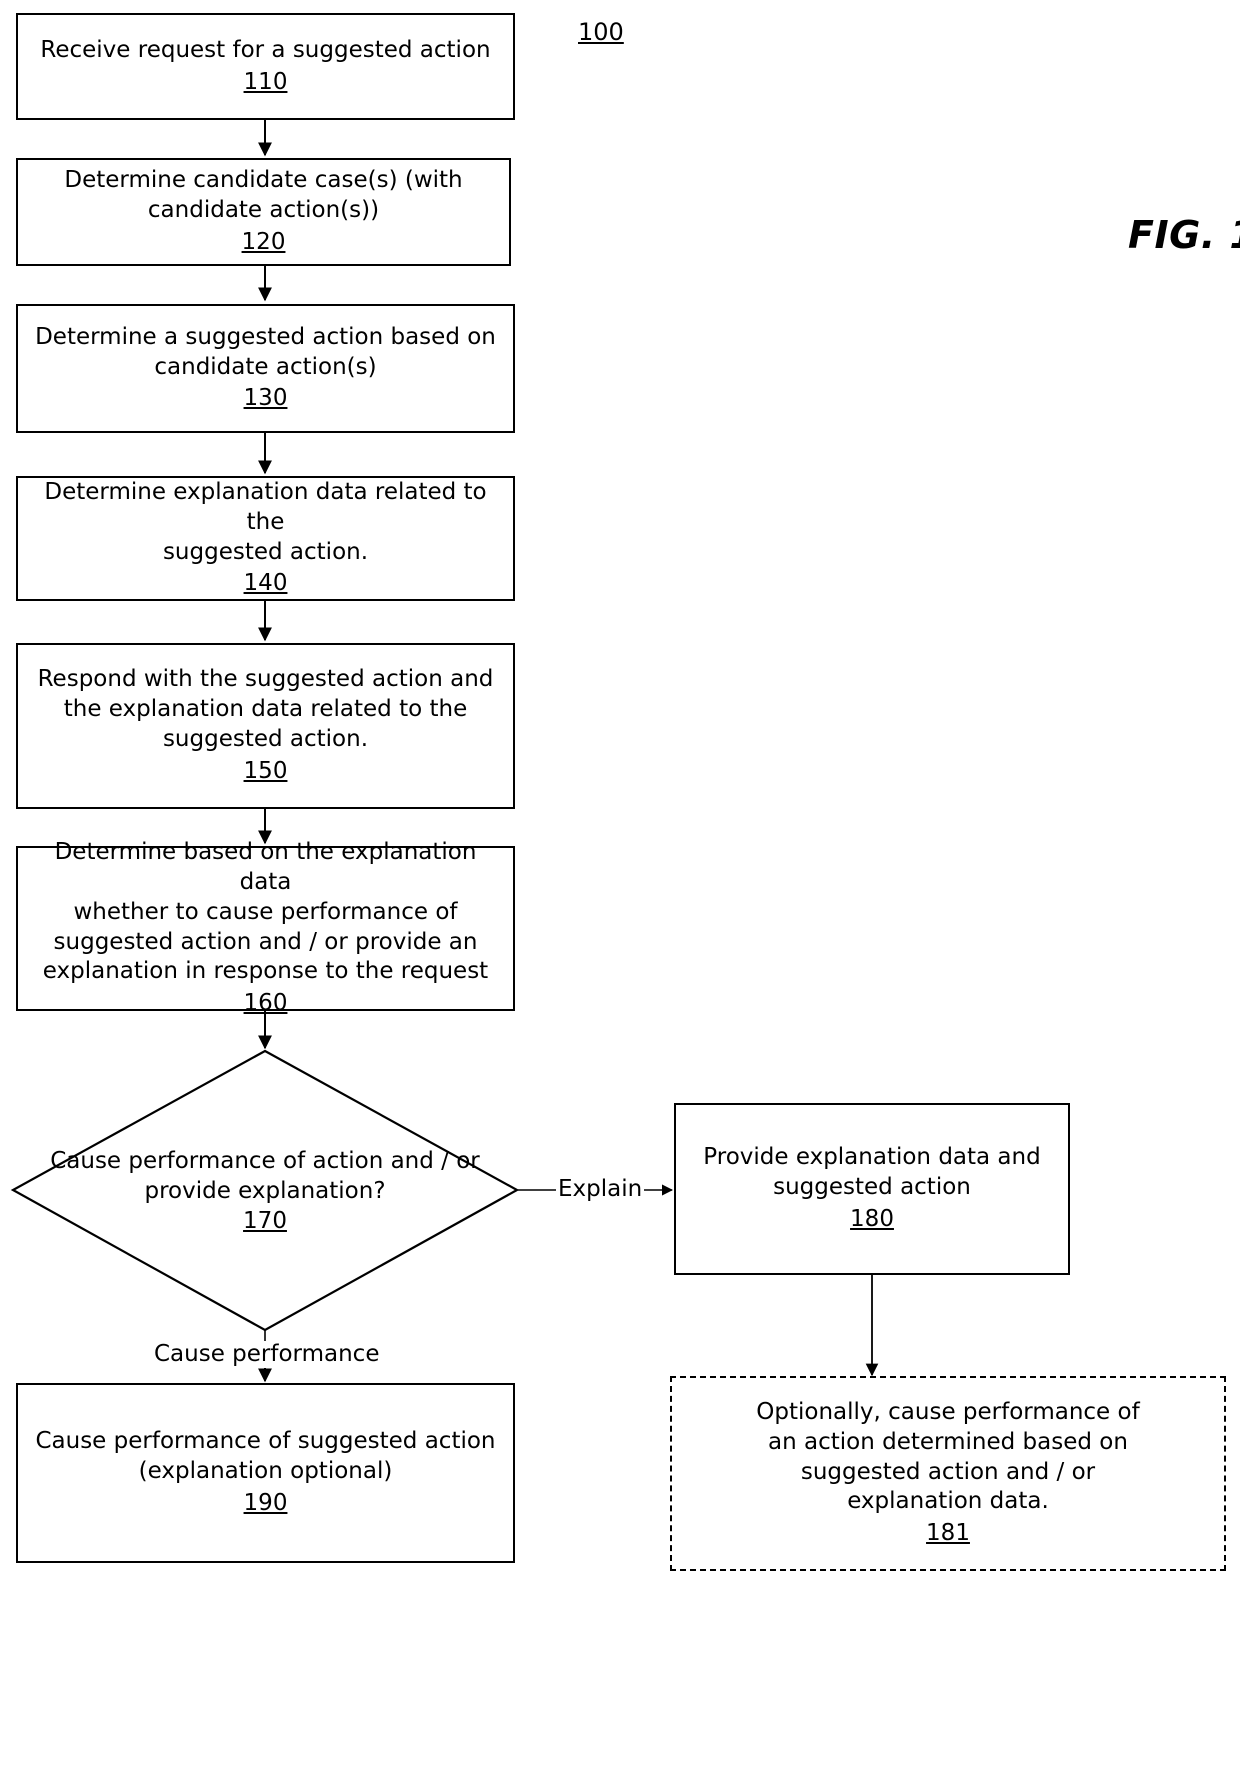 The height and width of the screenshot is (1782, 1240). Describe the element at coordinates (265, 1502) in the screenshot. I see `flow-node-190-ref: 190` at that location.